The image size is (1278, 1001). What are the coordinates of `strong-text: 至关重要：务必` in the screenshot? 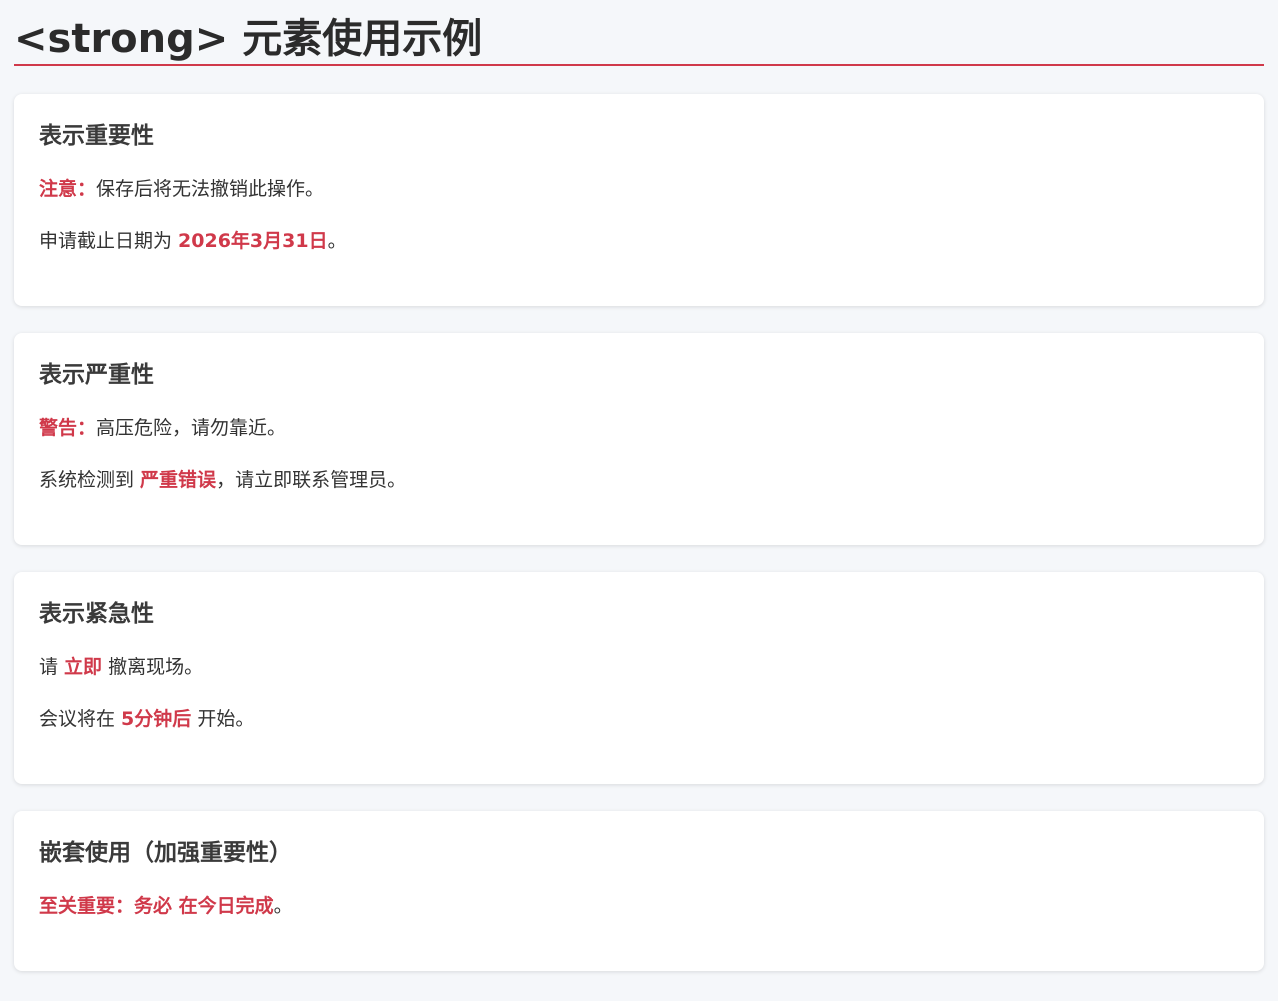 It's located at (109, 906).